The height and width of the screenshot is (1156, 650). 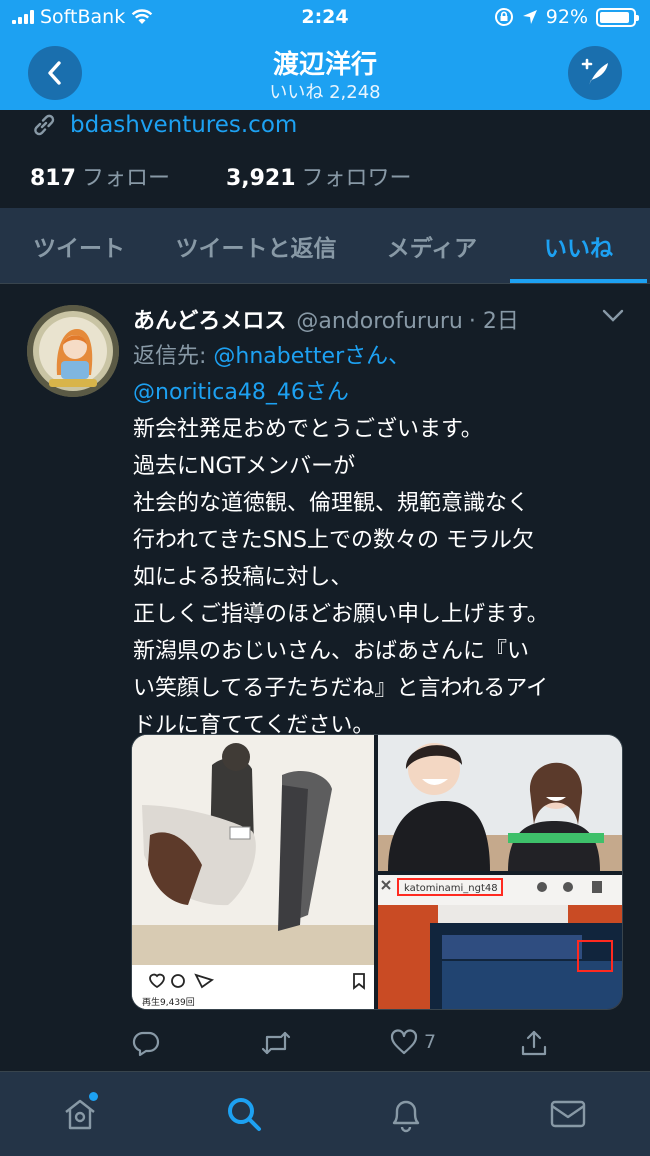 I want to click on media-views-caption: 再生9,439回, so click(x=168, y=1002).